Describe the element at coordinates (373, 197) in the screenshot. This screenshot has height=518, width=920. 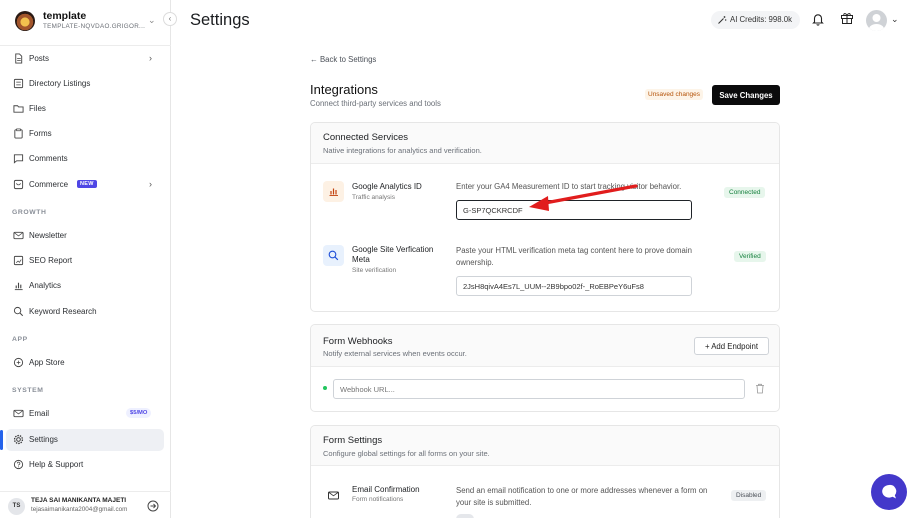
I see `service-subtitle: Traffic analysis` at that location.